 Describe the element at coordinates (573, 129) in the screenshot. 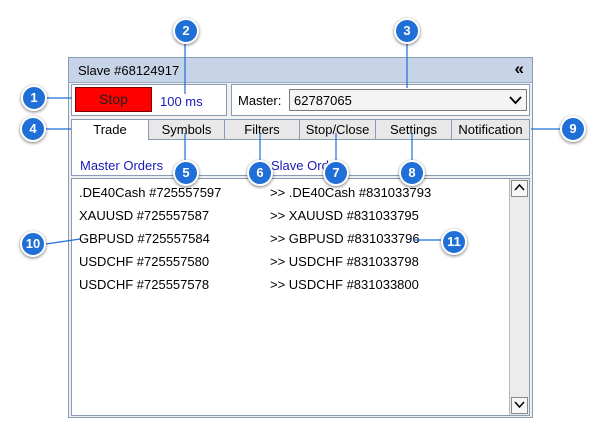

I see `callout-badge: 9` at that location.